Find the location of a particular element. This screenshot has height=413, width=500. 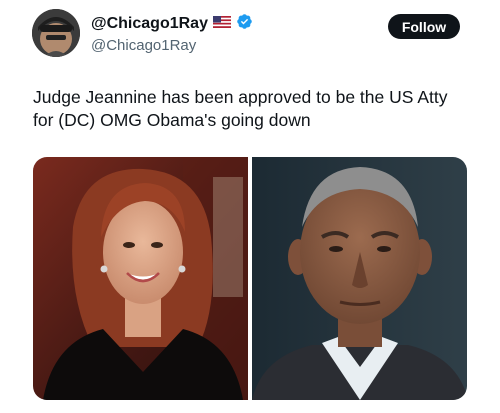

verified-badge-icon is located at coordinates (244, 24).